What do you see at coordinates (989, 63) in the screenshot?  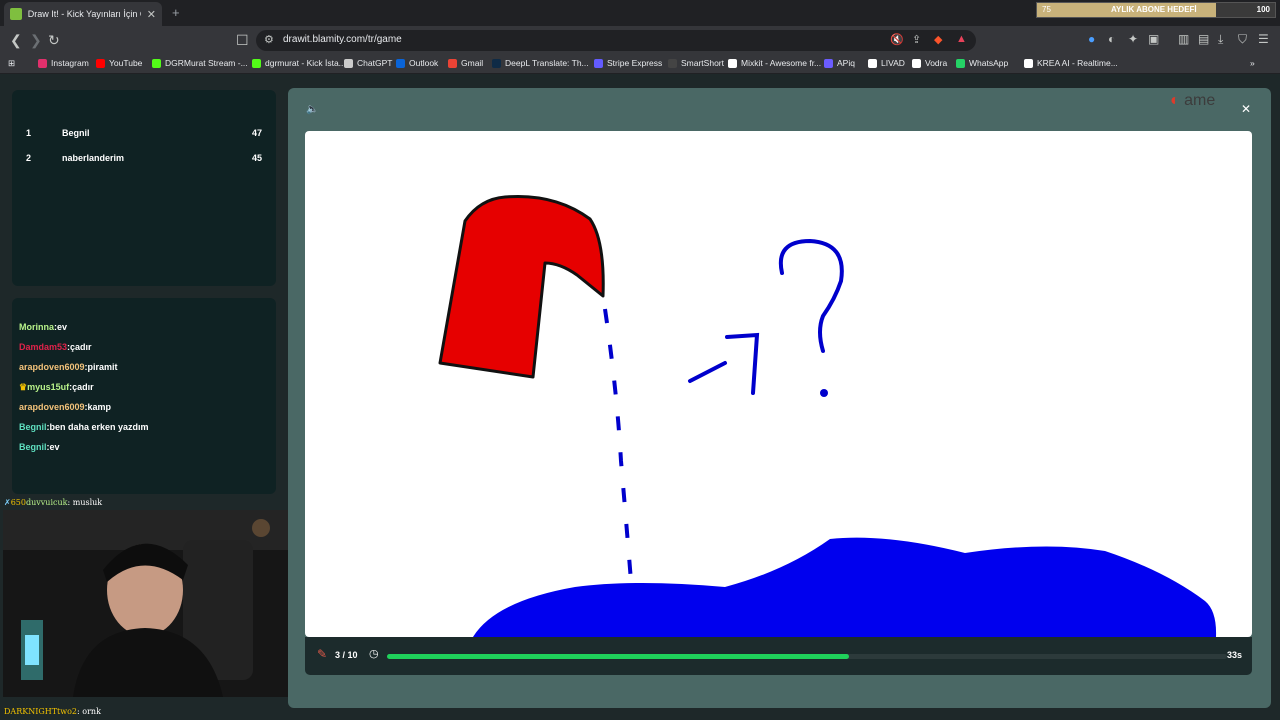 I see `bookmark-label: WhatsApp` at bounding box center [989, 63].